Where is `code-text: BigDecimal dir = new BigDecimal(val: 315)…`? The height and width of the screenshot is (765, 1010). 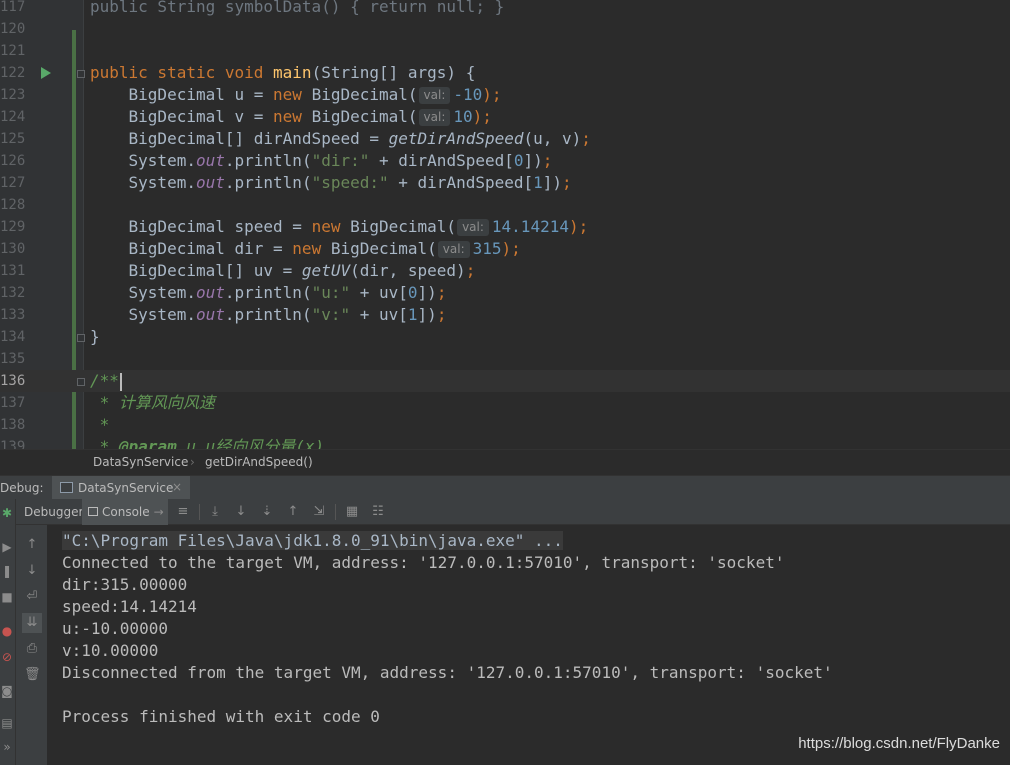
code-text: BigDecimal dir = new BigDecimal(val: 315)… is located at coordinates (305, 249).